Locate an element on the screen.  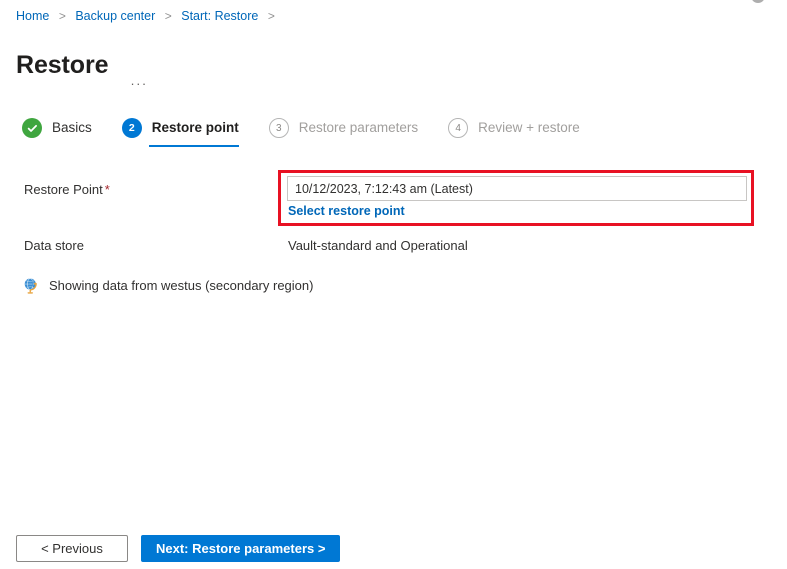
wizard-footer: < Previous Next: Restore parameters > is located at coordinates (178, 548).